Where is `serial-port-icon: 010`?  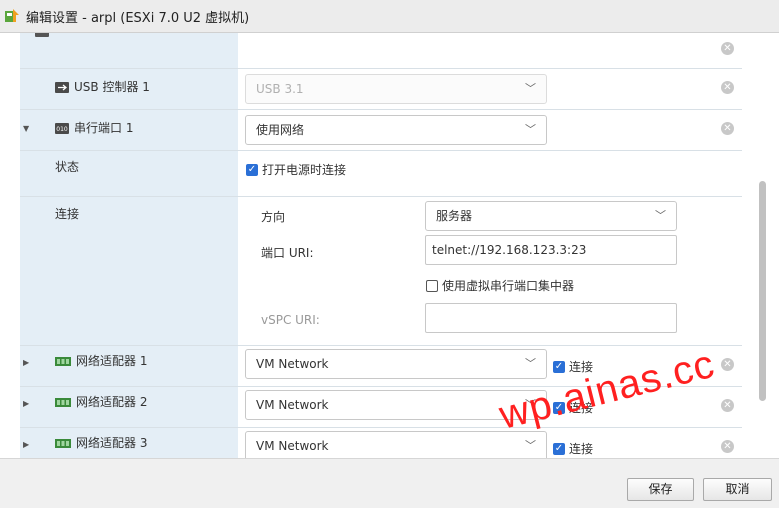
serial-port-icon: 010 is located at coordinates (62, 128).